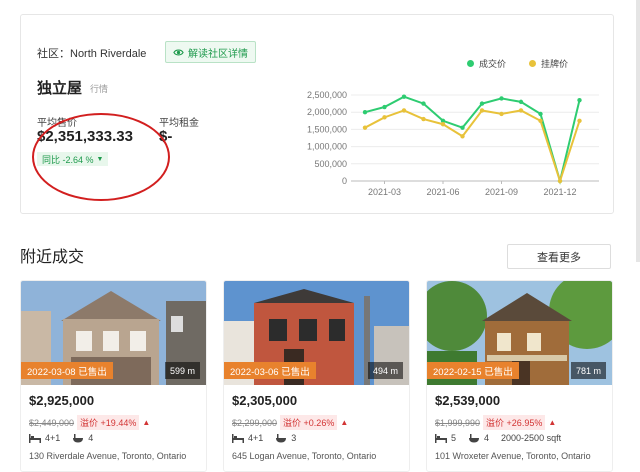 The width and height of the screenshot is (640, 472). I want to click on sold-legend-dot, so click(470, 63).